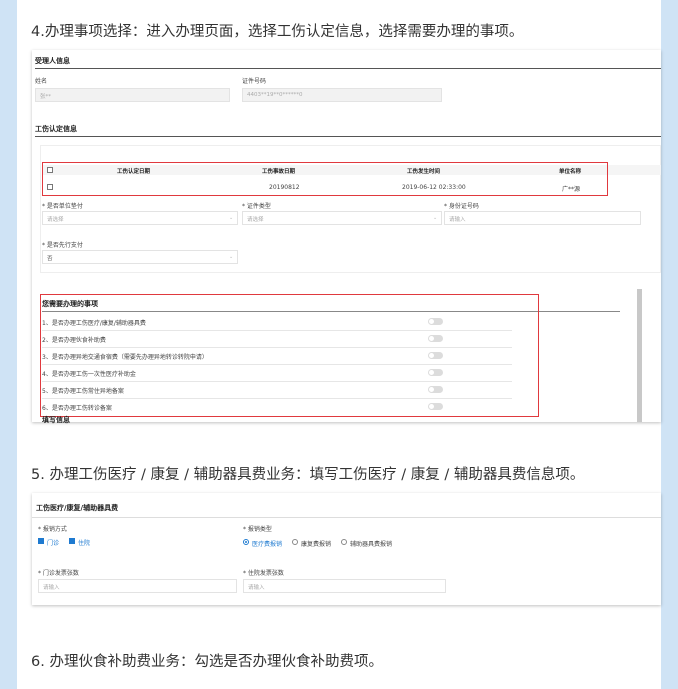 The height and width of the screenshot is (689, 678). What do you see at coordinates (8, 344) in the screenshot?
I see `left-page-border` at bounding box center [8, 344].